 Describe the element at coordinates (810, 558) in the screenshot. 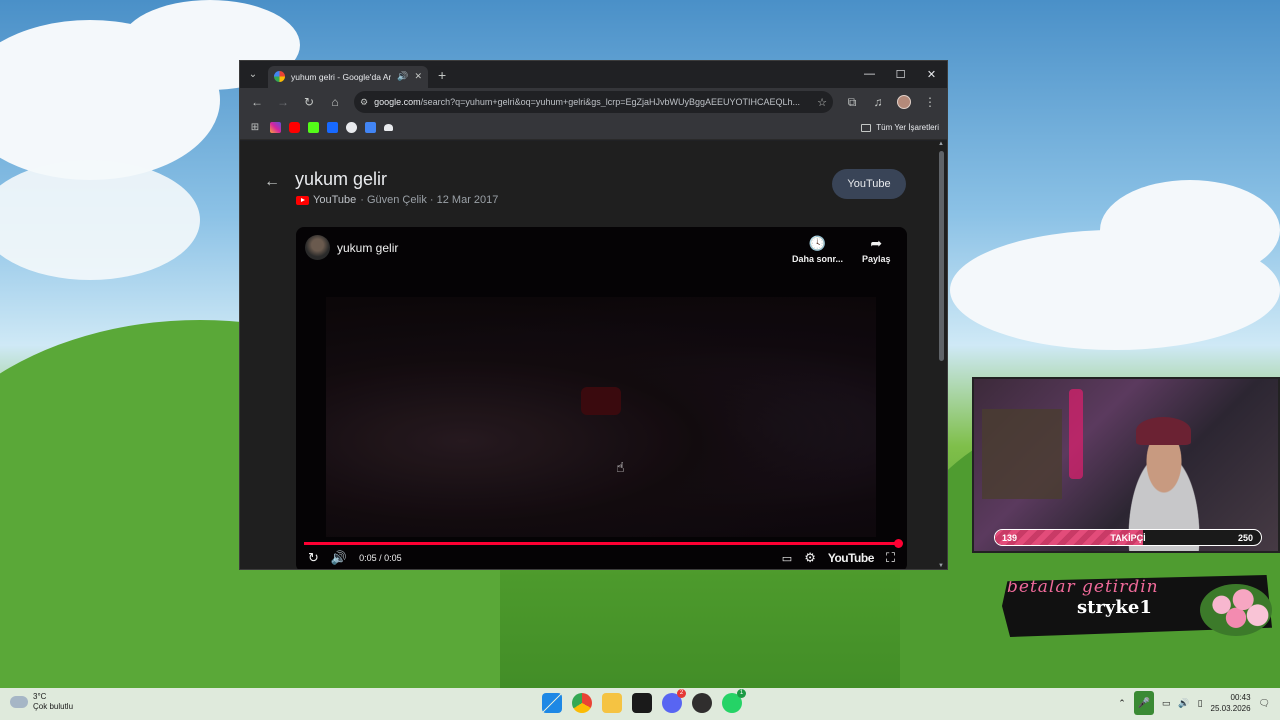

I see `settings-gear-icon: ⚙` at that location.